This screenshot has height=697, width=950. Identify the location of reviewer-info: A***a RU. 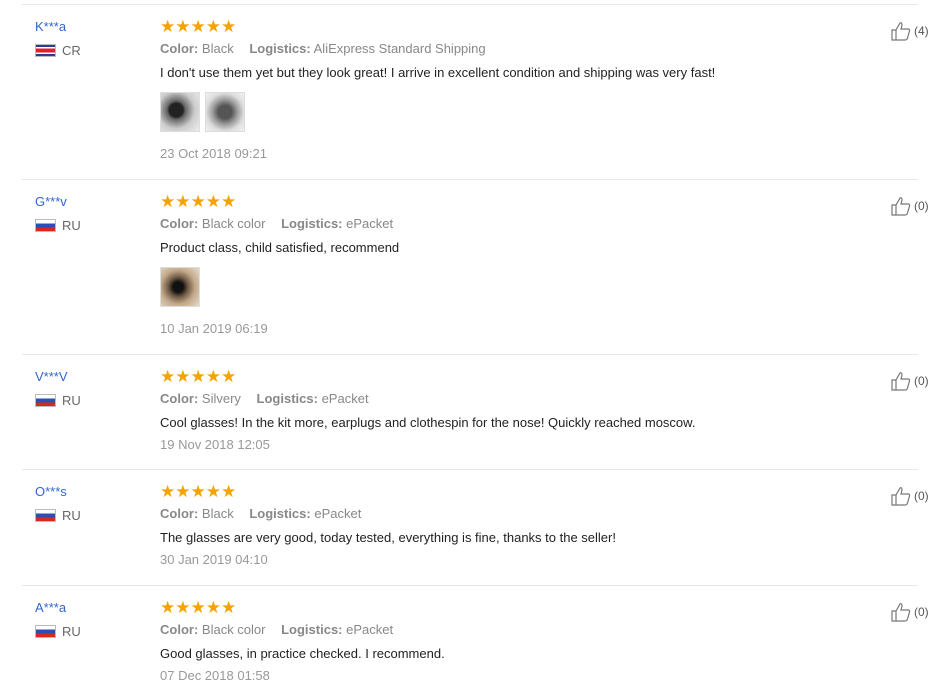
(90, 619).